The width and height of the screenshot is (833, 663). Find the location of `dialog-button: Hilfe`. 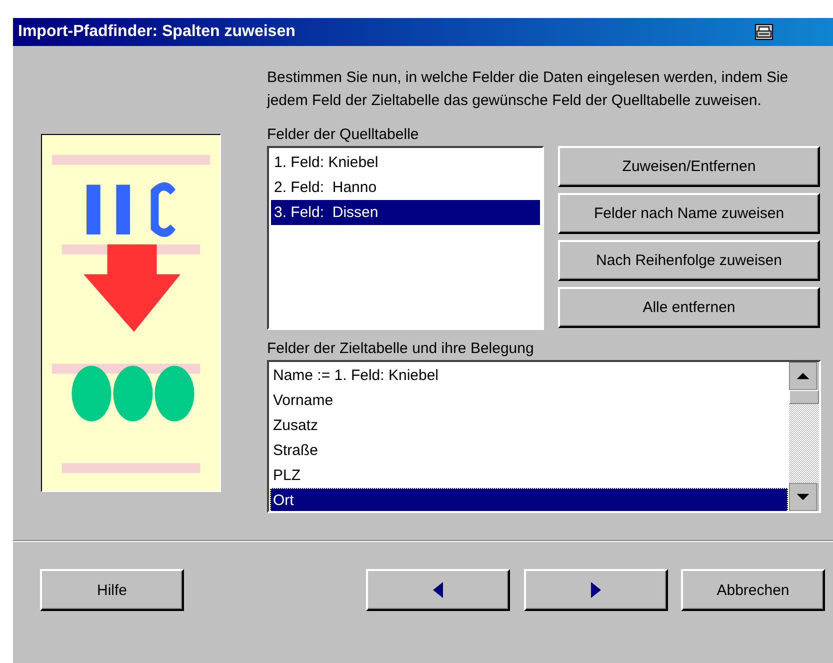

dialog-button: Hilfe is located at coordinates (112, 590).